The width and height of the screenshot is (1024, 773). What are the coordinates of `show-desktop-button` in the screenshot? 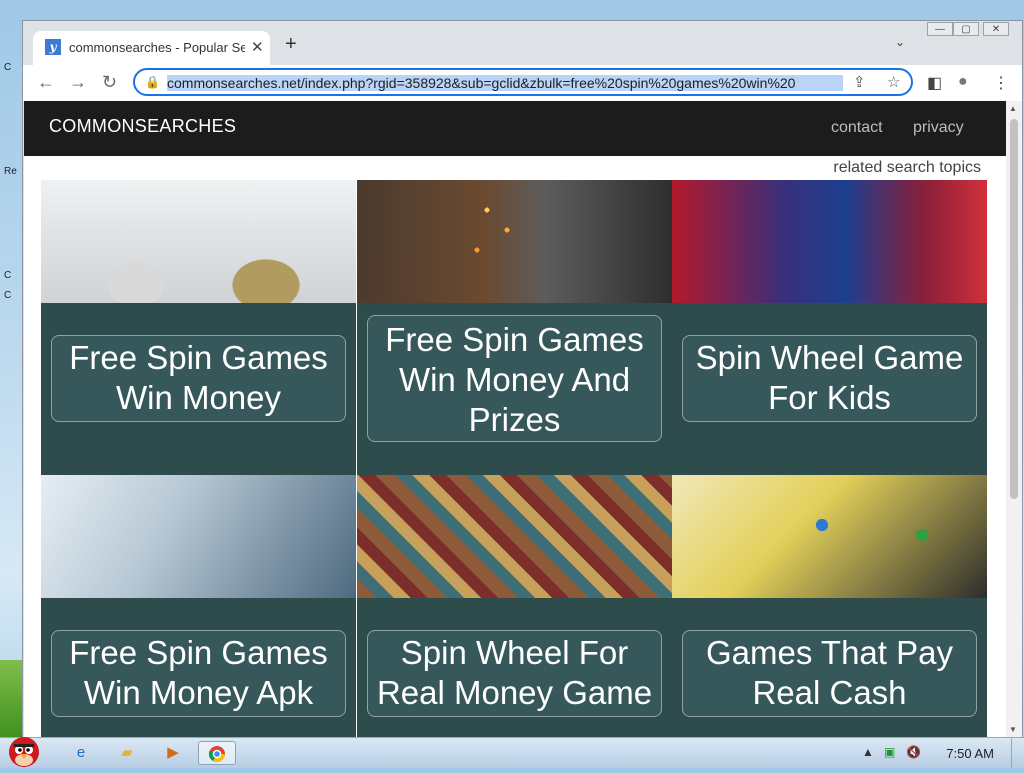 It's located at (1017, 753).